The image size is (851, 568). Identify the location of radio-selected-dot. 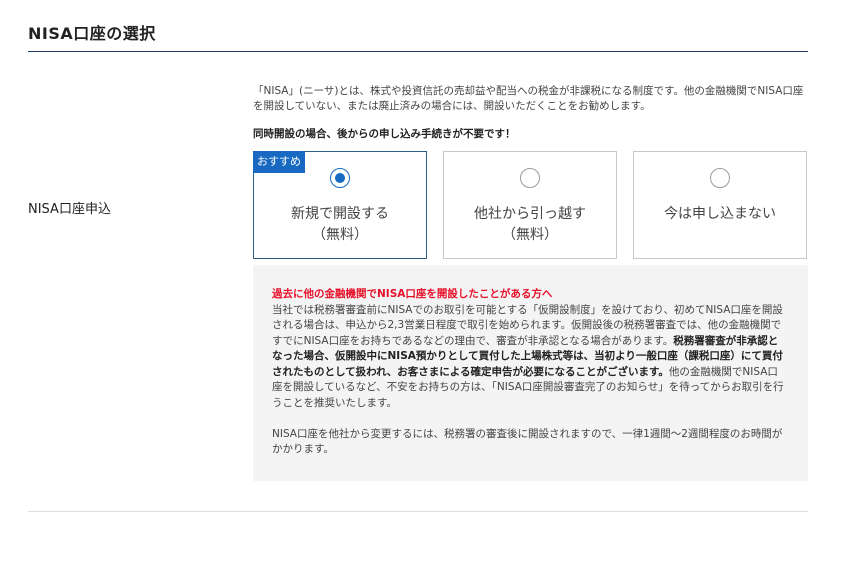
(340, 178).